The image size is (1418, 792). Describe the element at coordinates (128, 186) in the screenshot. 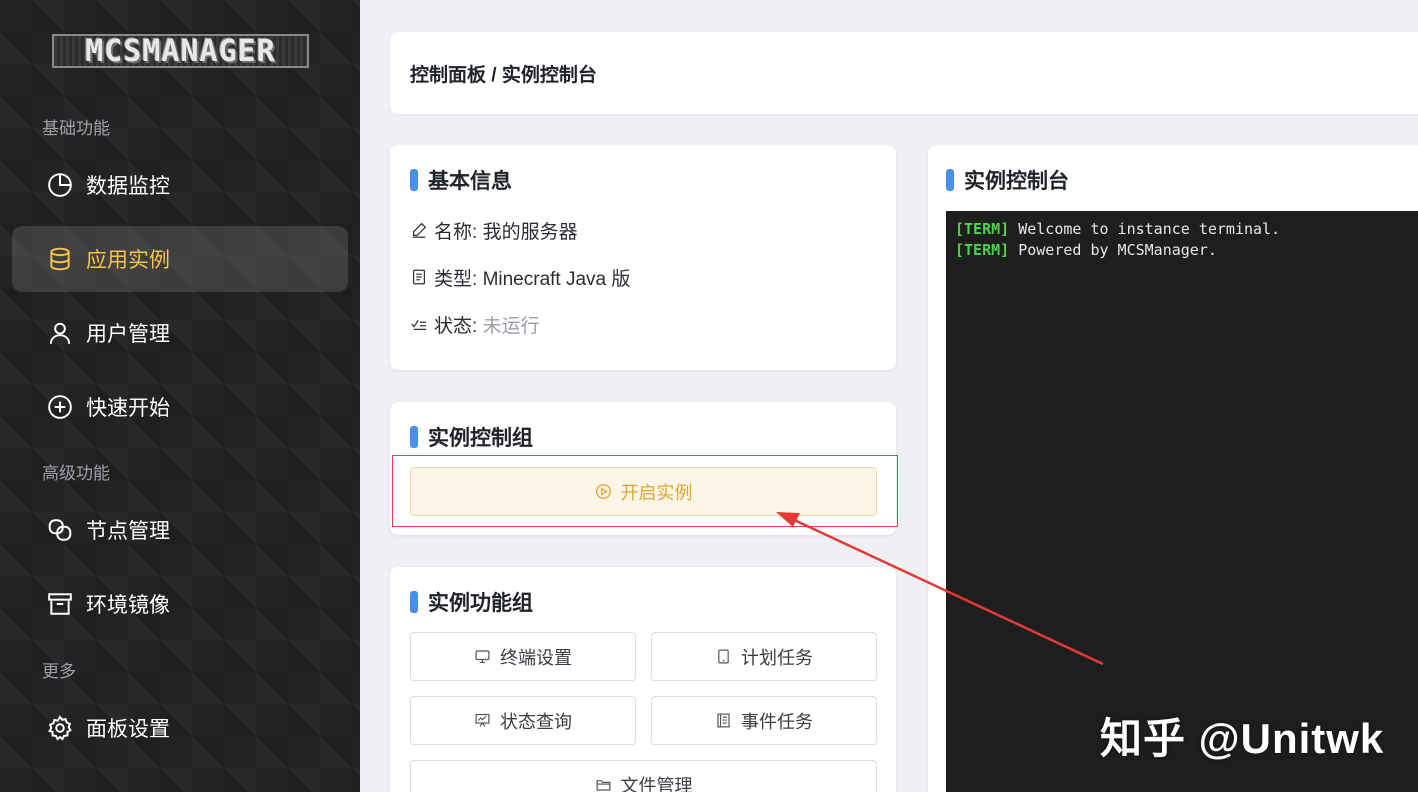

I see `sidebar-item-label: 数据监控` at that location.